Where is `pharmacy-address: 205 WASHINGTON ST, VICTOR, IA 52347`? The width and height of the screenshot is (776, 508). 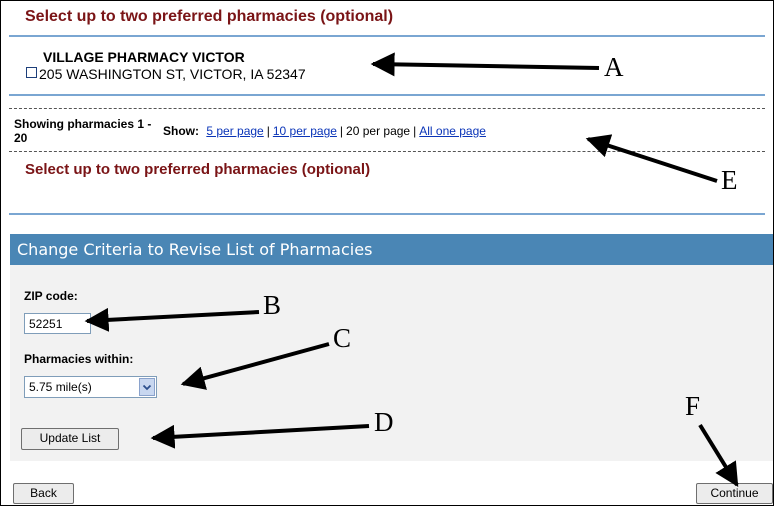
pharmacy-address: 205 WASHINGTON ST, VICTOR, IA 52347 is located at coordinates (172, 74).